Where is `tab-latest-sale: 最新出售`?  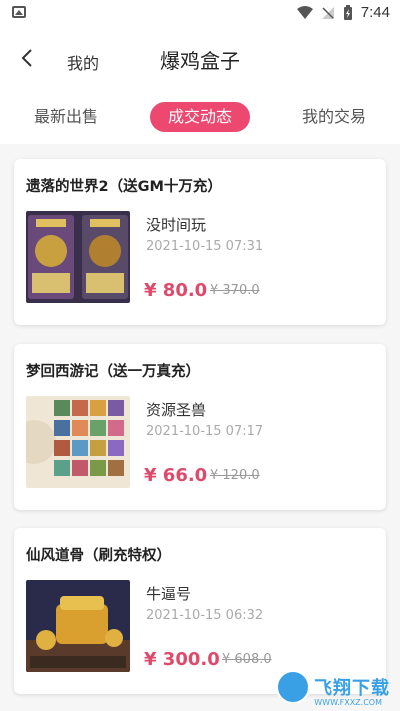
tab-latest-sale: 最新出售 is located at coordinates (66, 117).